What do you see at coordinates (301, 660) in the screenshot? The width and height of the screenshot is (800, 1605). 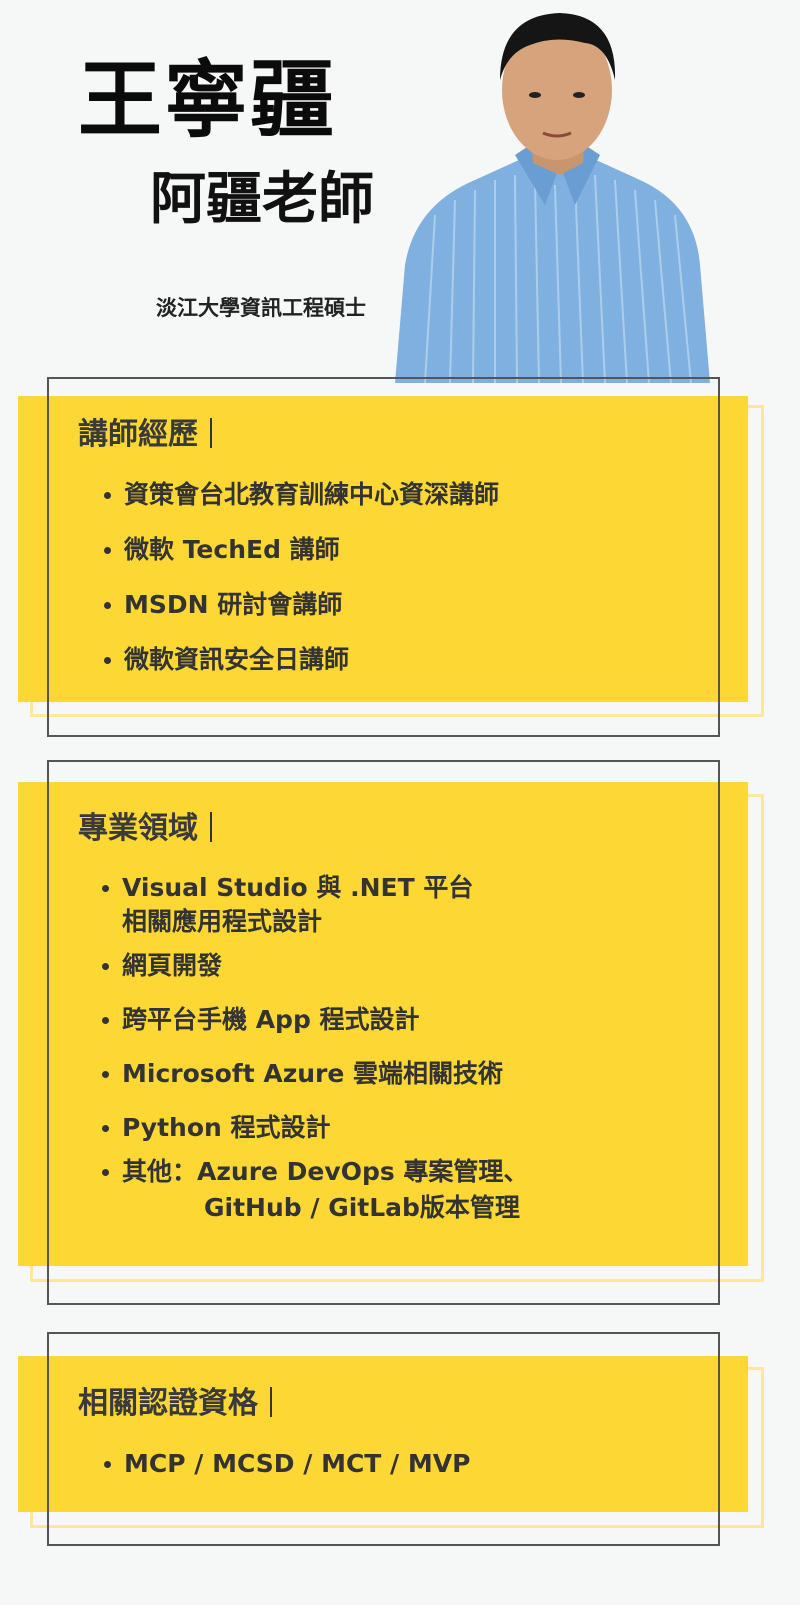 I see `list-item: 微軟資訊安全日講師` at bounding box center [301, 660].